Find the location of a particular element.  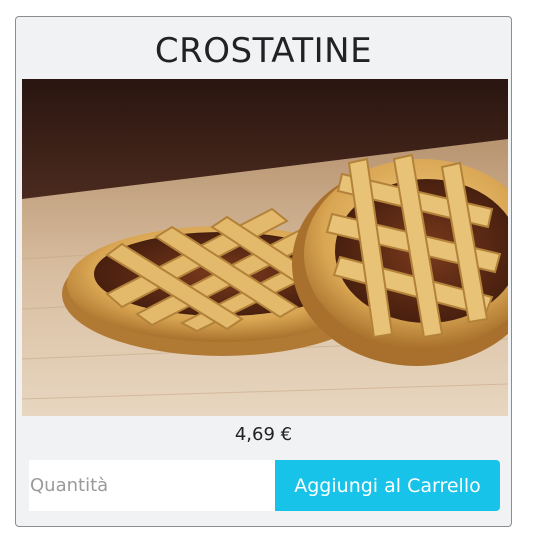

product-price: 4,69 € is located at coordinates (263, 434).